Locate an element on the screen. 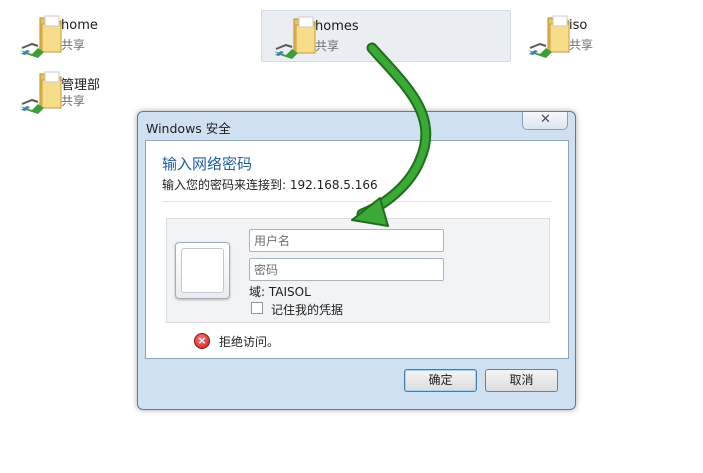 The width and height of the screenshot is (703, 473). share-name: 管理部 is located at coordinates (81, 85).